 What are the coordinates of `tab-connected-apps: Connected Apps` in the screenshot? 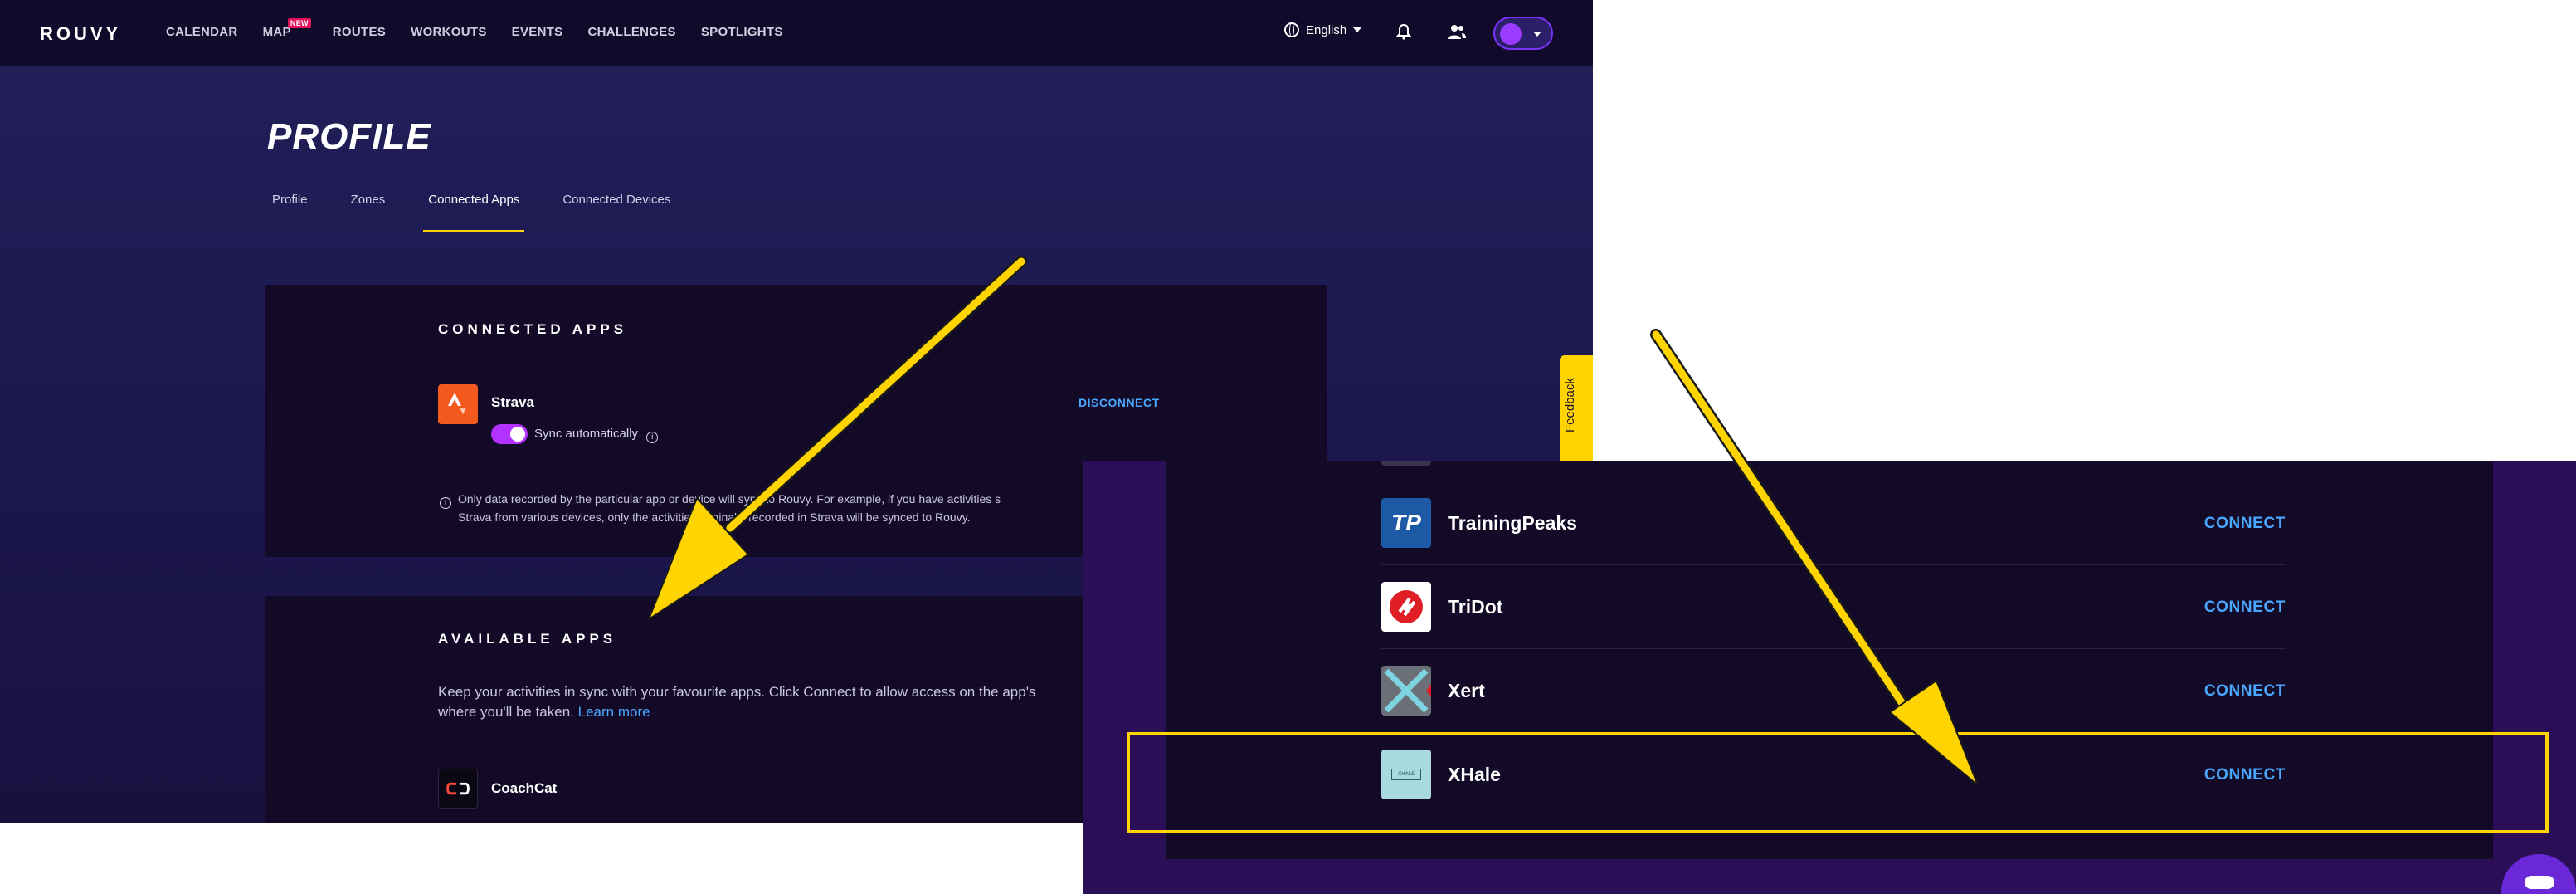 It's located at (474, 212).